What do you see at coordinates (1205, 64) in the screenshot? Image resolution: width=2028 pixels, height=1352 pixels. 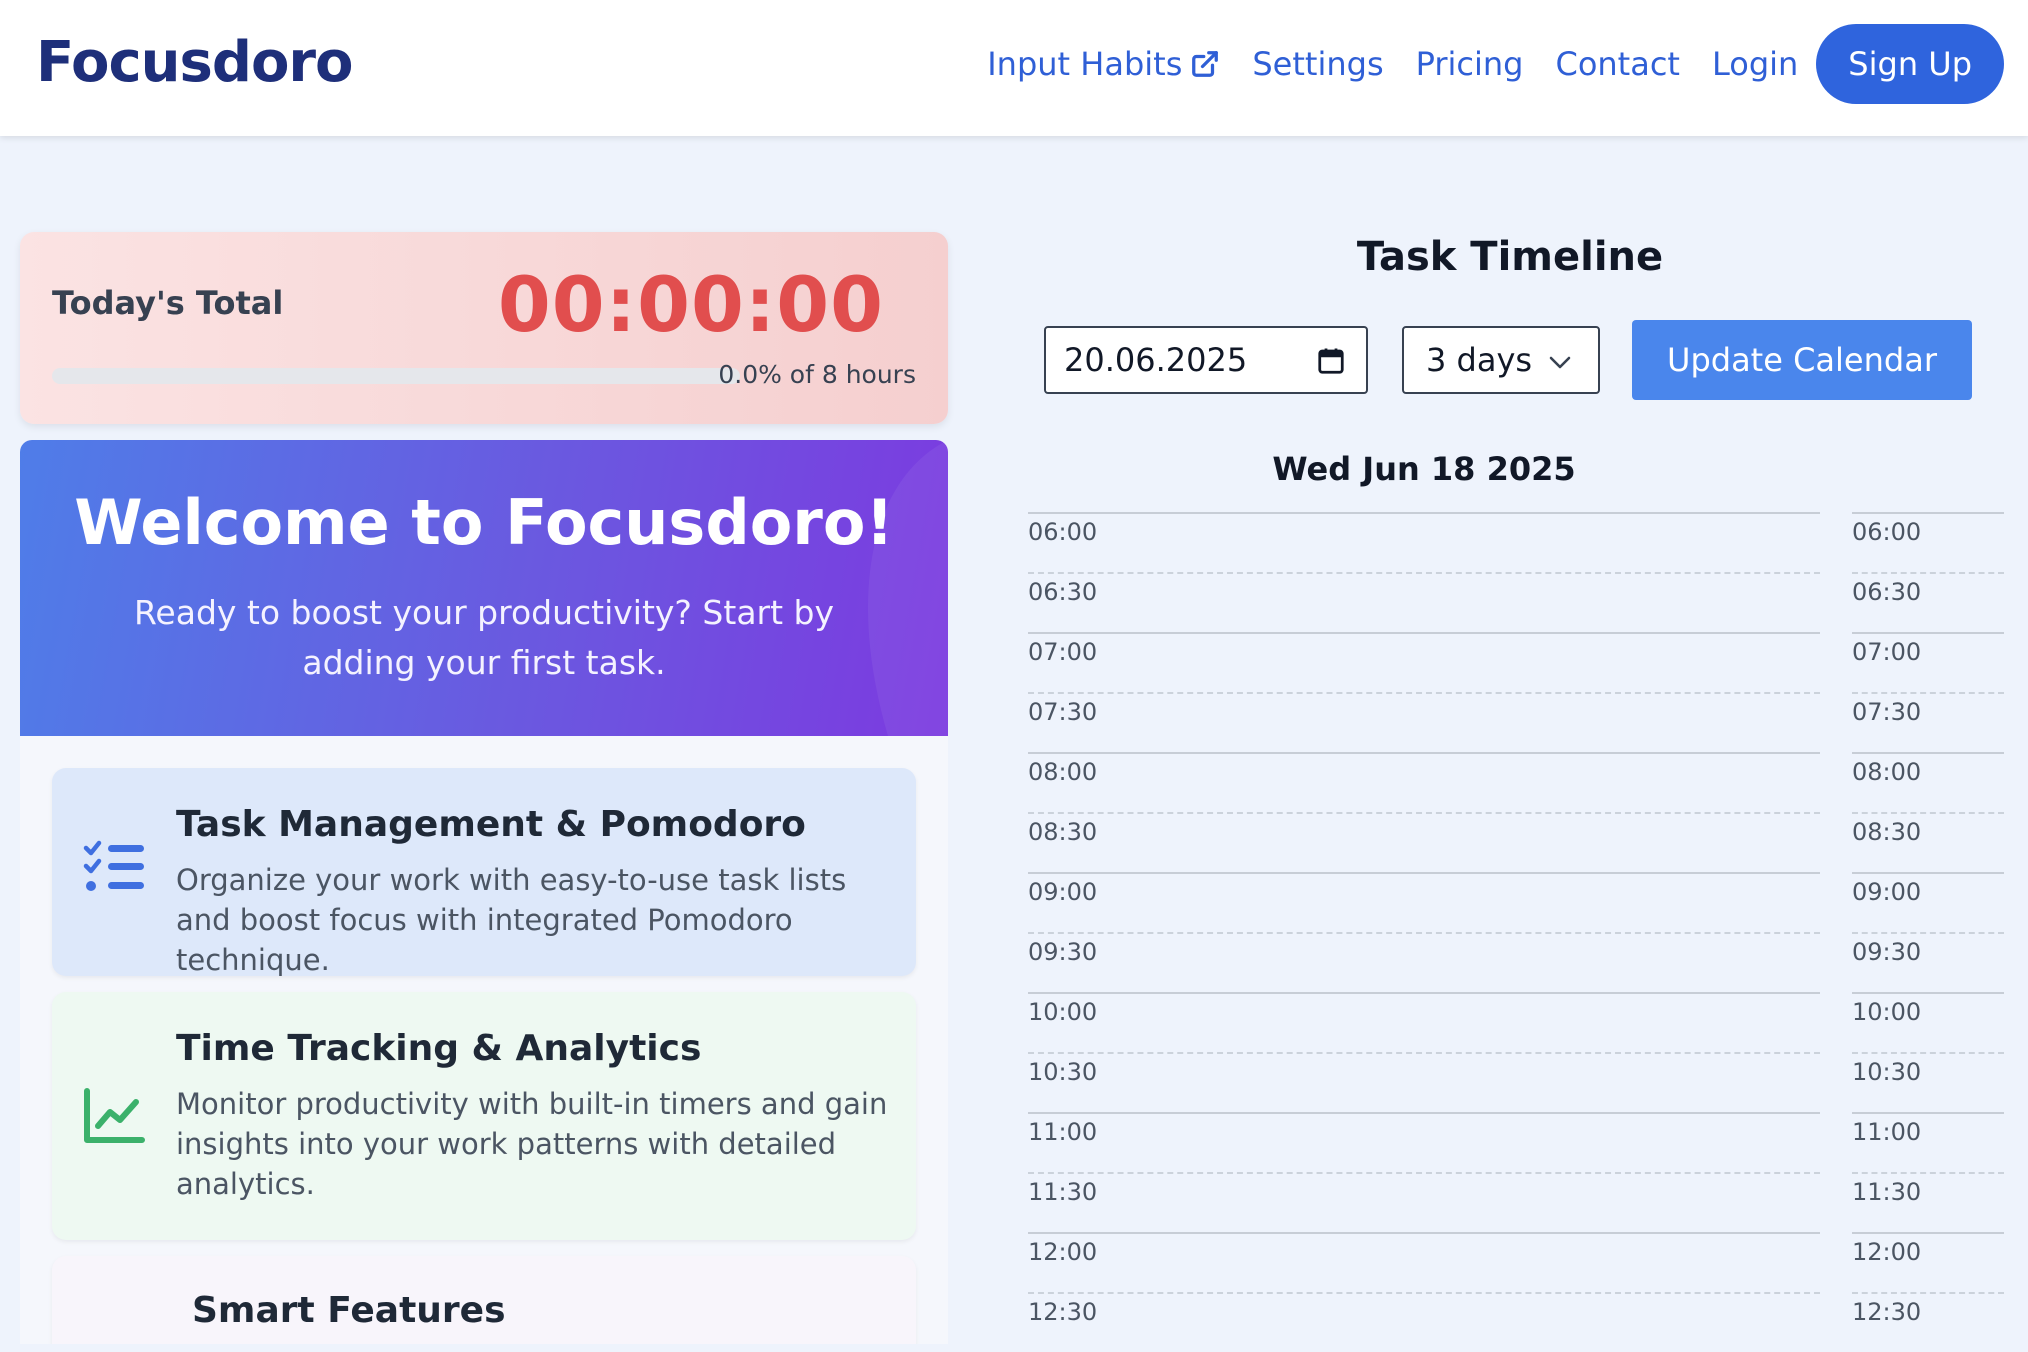 I see `external-link-icon` at bounding box center [1205, 64].